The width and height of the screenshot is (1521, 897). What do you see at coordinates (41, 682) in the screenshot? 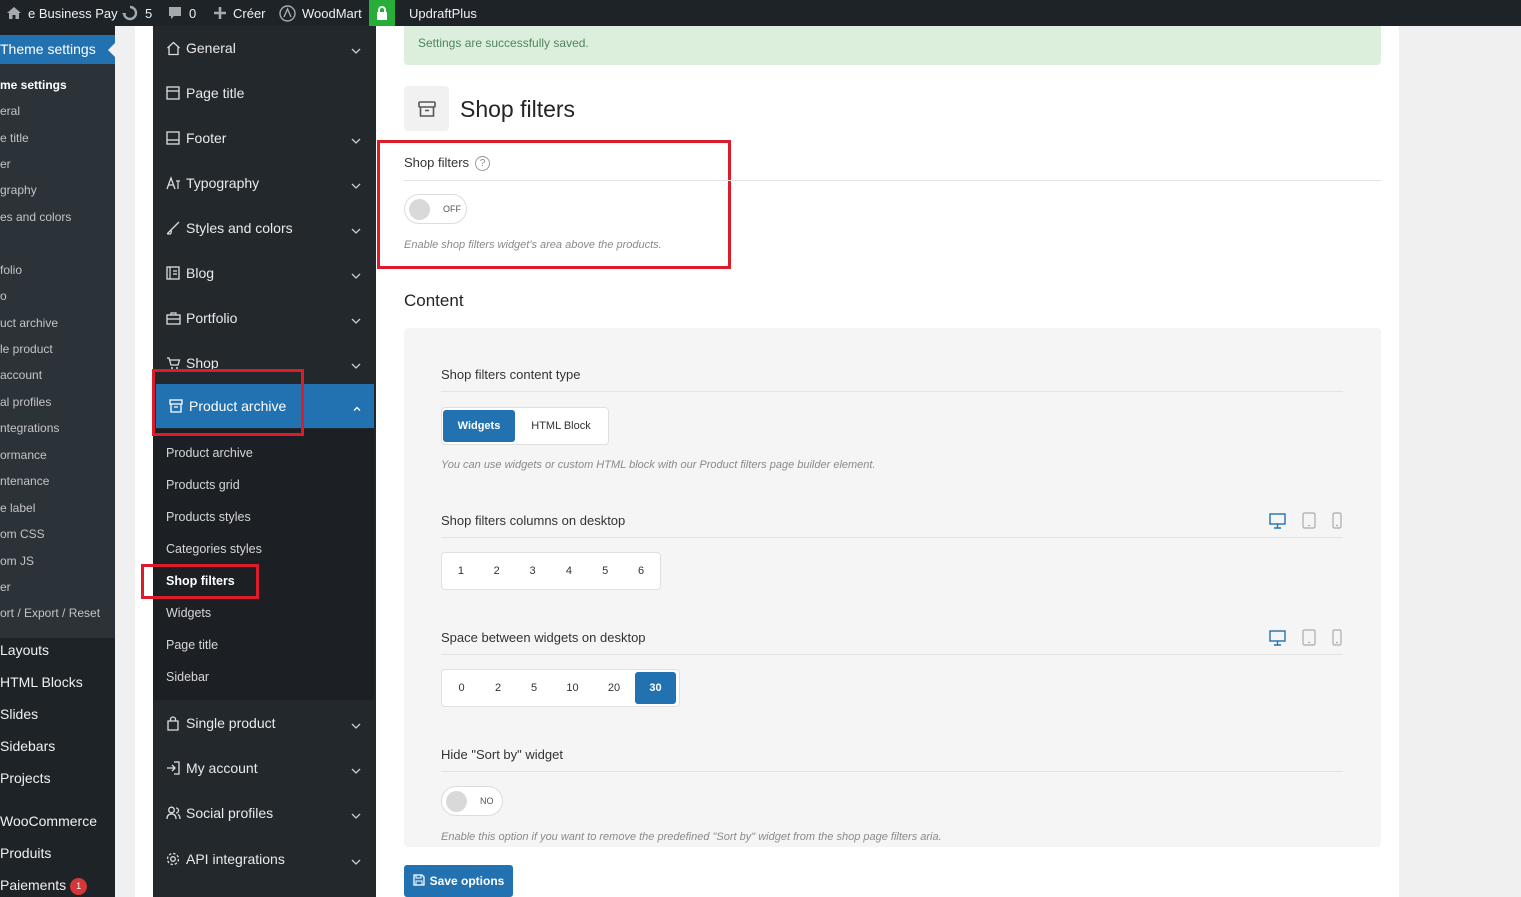
I see `menu-html-blocks: HTML Blocks` at bounding box center [41, 682].